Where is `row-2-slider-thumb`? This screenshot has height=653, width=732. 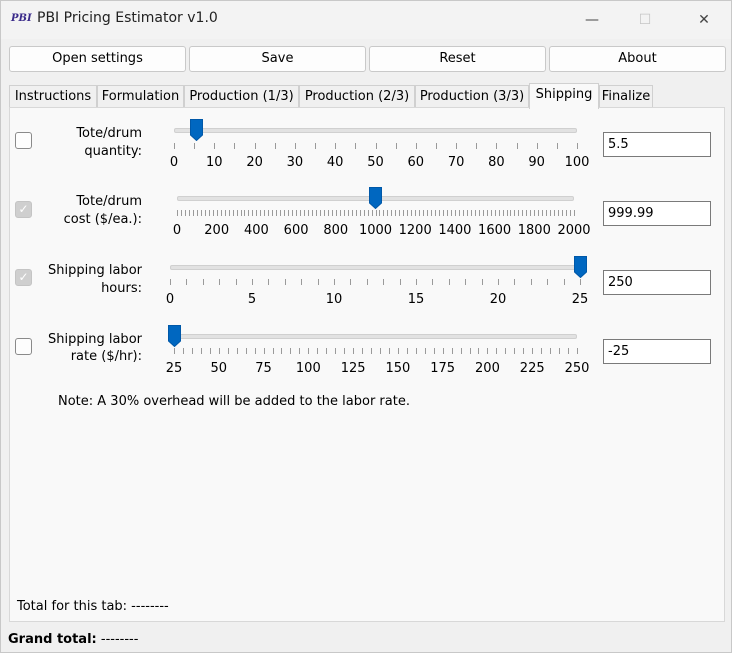
row-2-slider-thumb is located at coordinates (375, 198).